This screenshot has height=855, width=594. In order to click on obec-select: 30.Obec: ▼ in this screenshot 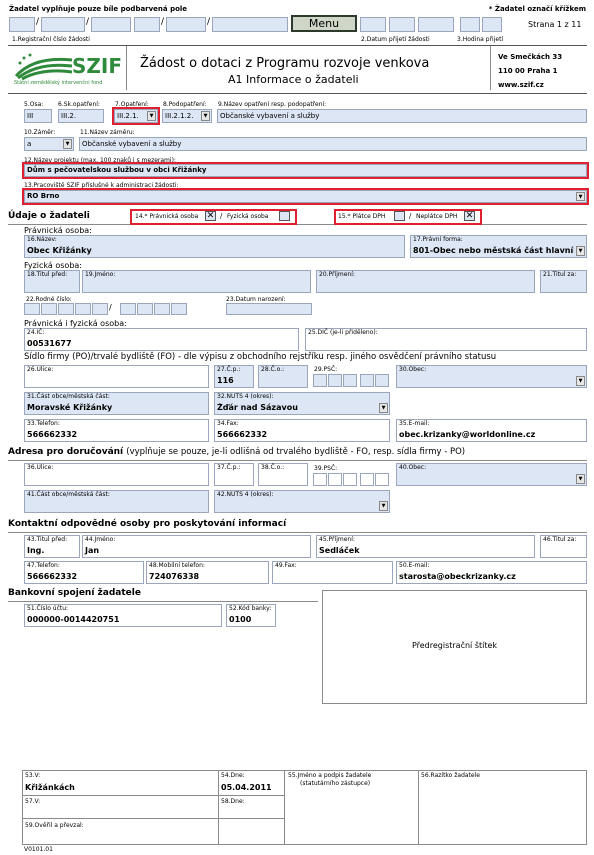, I will do `click(491, 376)`.